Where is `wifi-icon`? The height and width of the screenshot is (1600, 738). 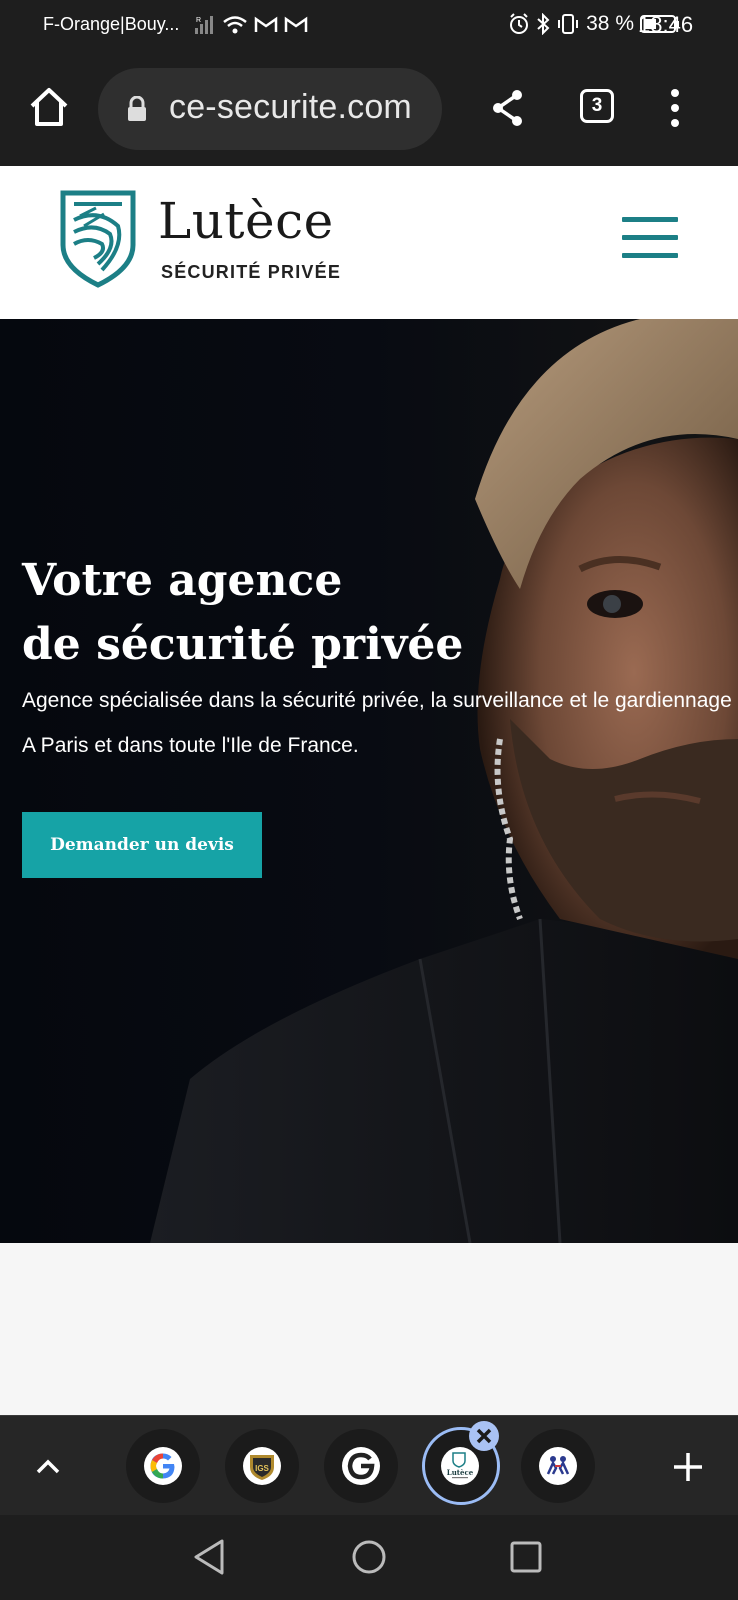
wifi-icon is located at coordinates (235, 25).